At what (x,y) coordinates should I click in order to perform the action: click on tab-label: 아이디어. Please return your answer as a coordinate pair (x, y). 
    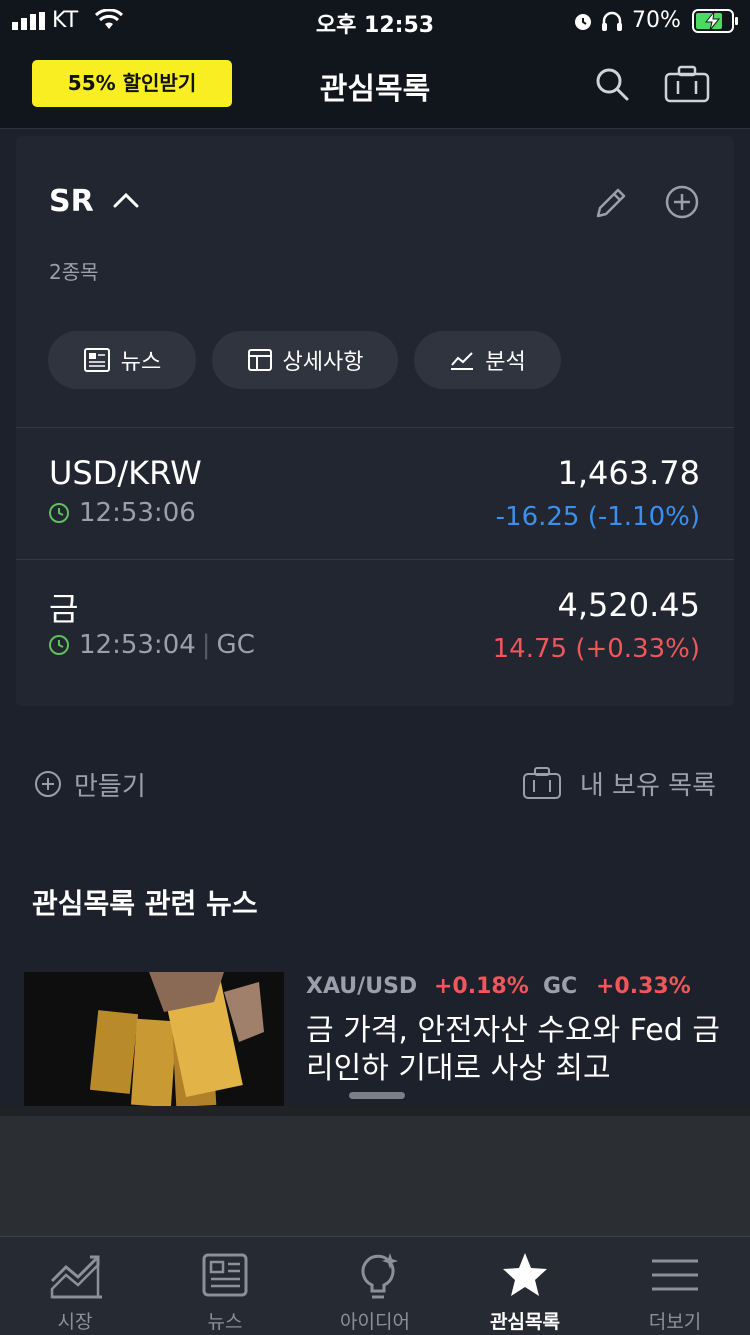
    Looking at the image, I should click on (375, 1322).